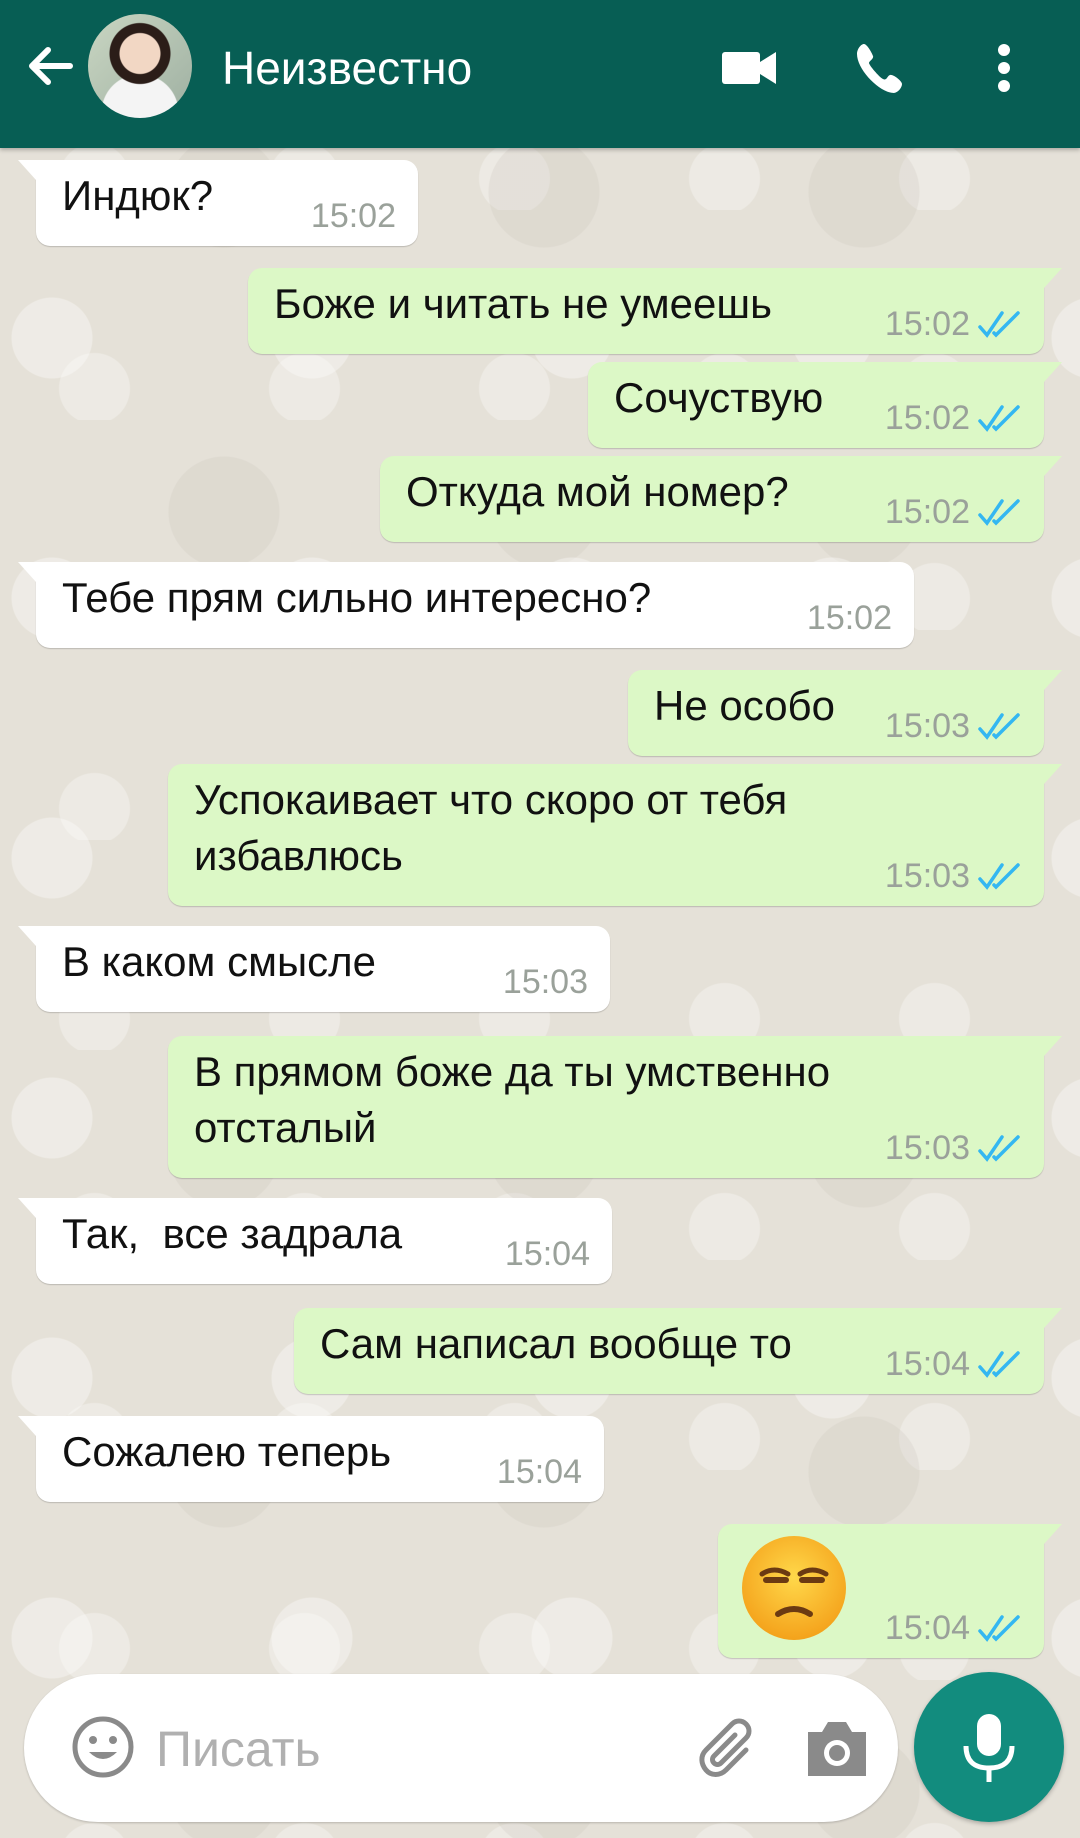 The width and height of the screenshot is (1080, 1838). What do you see at coordinates (357, 597) in the screenshot?
I see `message-text: Тебе прям сильно интересно?` at bounding box center [357, 597].